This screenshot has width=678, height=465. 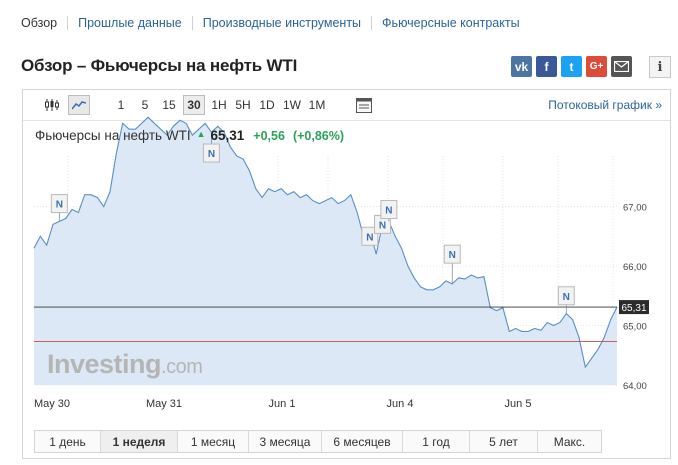 I want to click on price-change-percent: (+0,86%), so click(x=318, y=135).